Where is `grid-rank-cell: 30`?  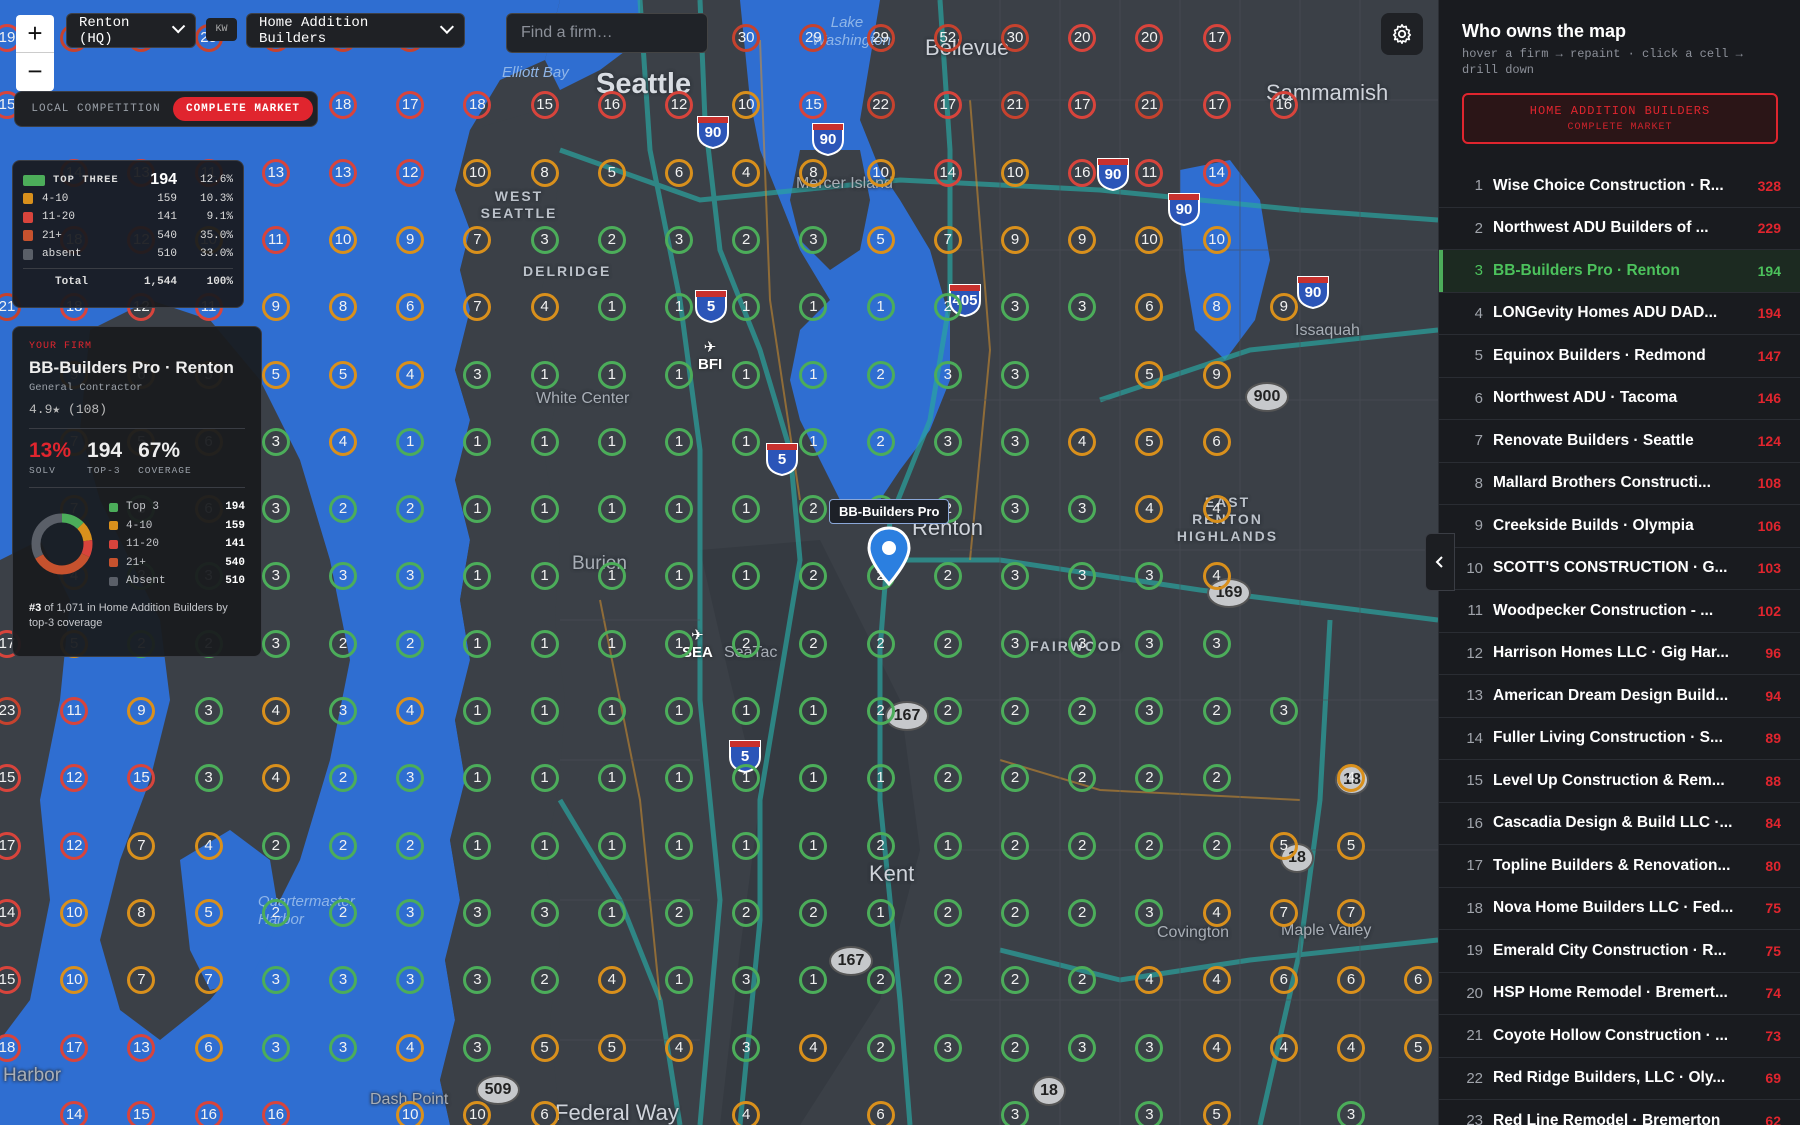 grid-rank-cell: 30 is located at coordinates (1015, 38).